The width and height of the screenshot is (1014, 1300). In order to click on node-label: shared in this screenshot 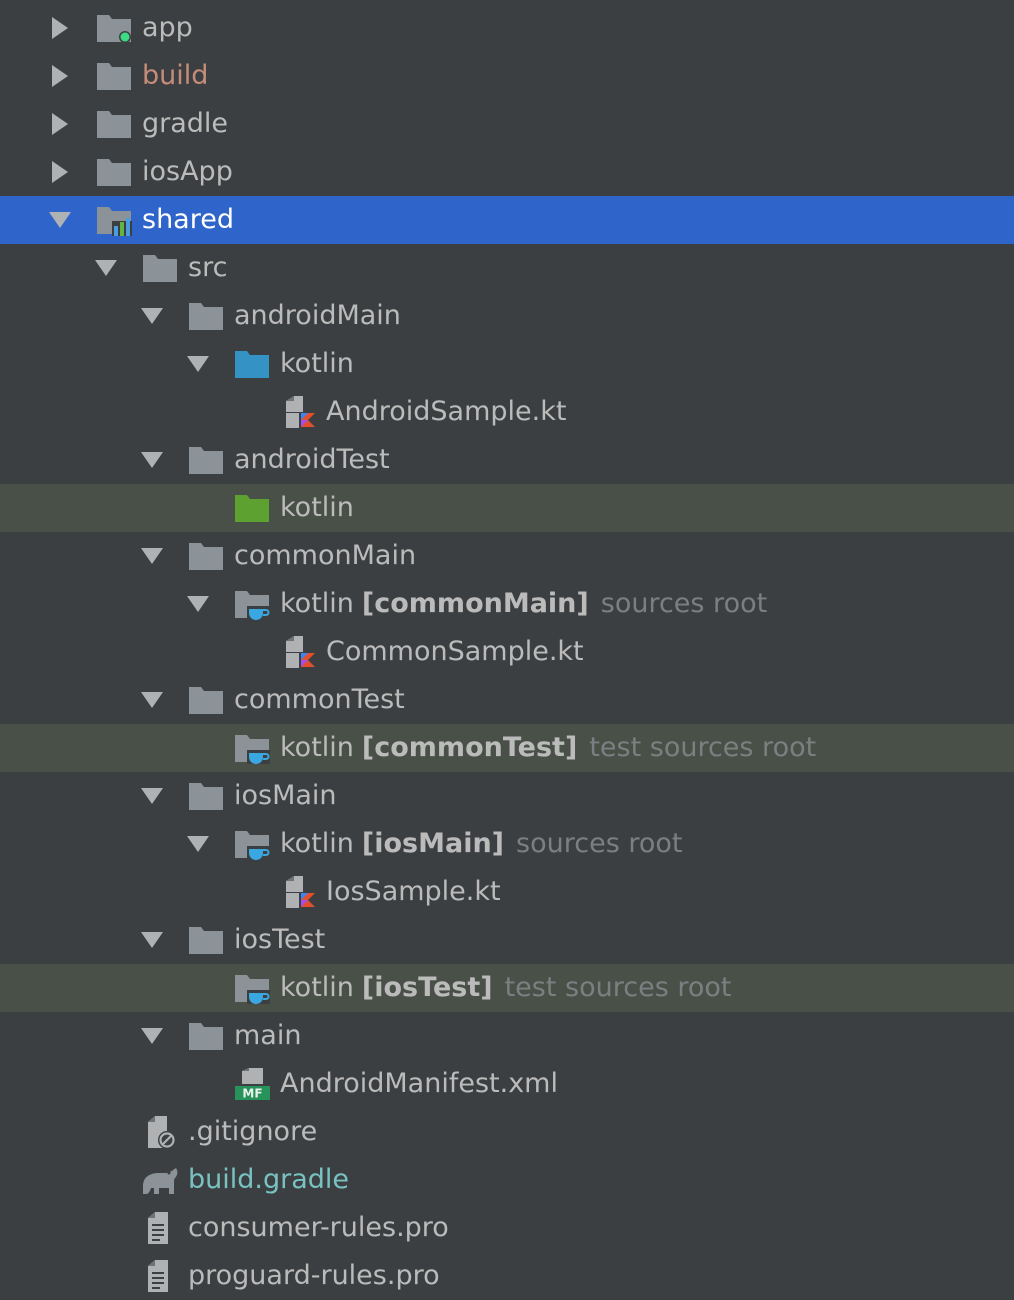, I will do `click(188, 219)`.